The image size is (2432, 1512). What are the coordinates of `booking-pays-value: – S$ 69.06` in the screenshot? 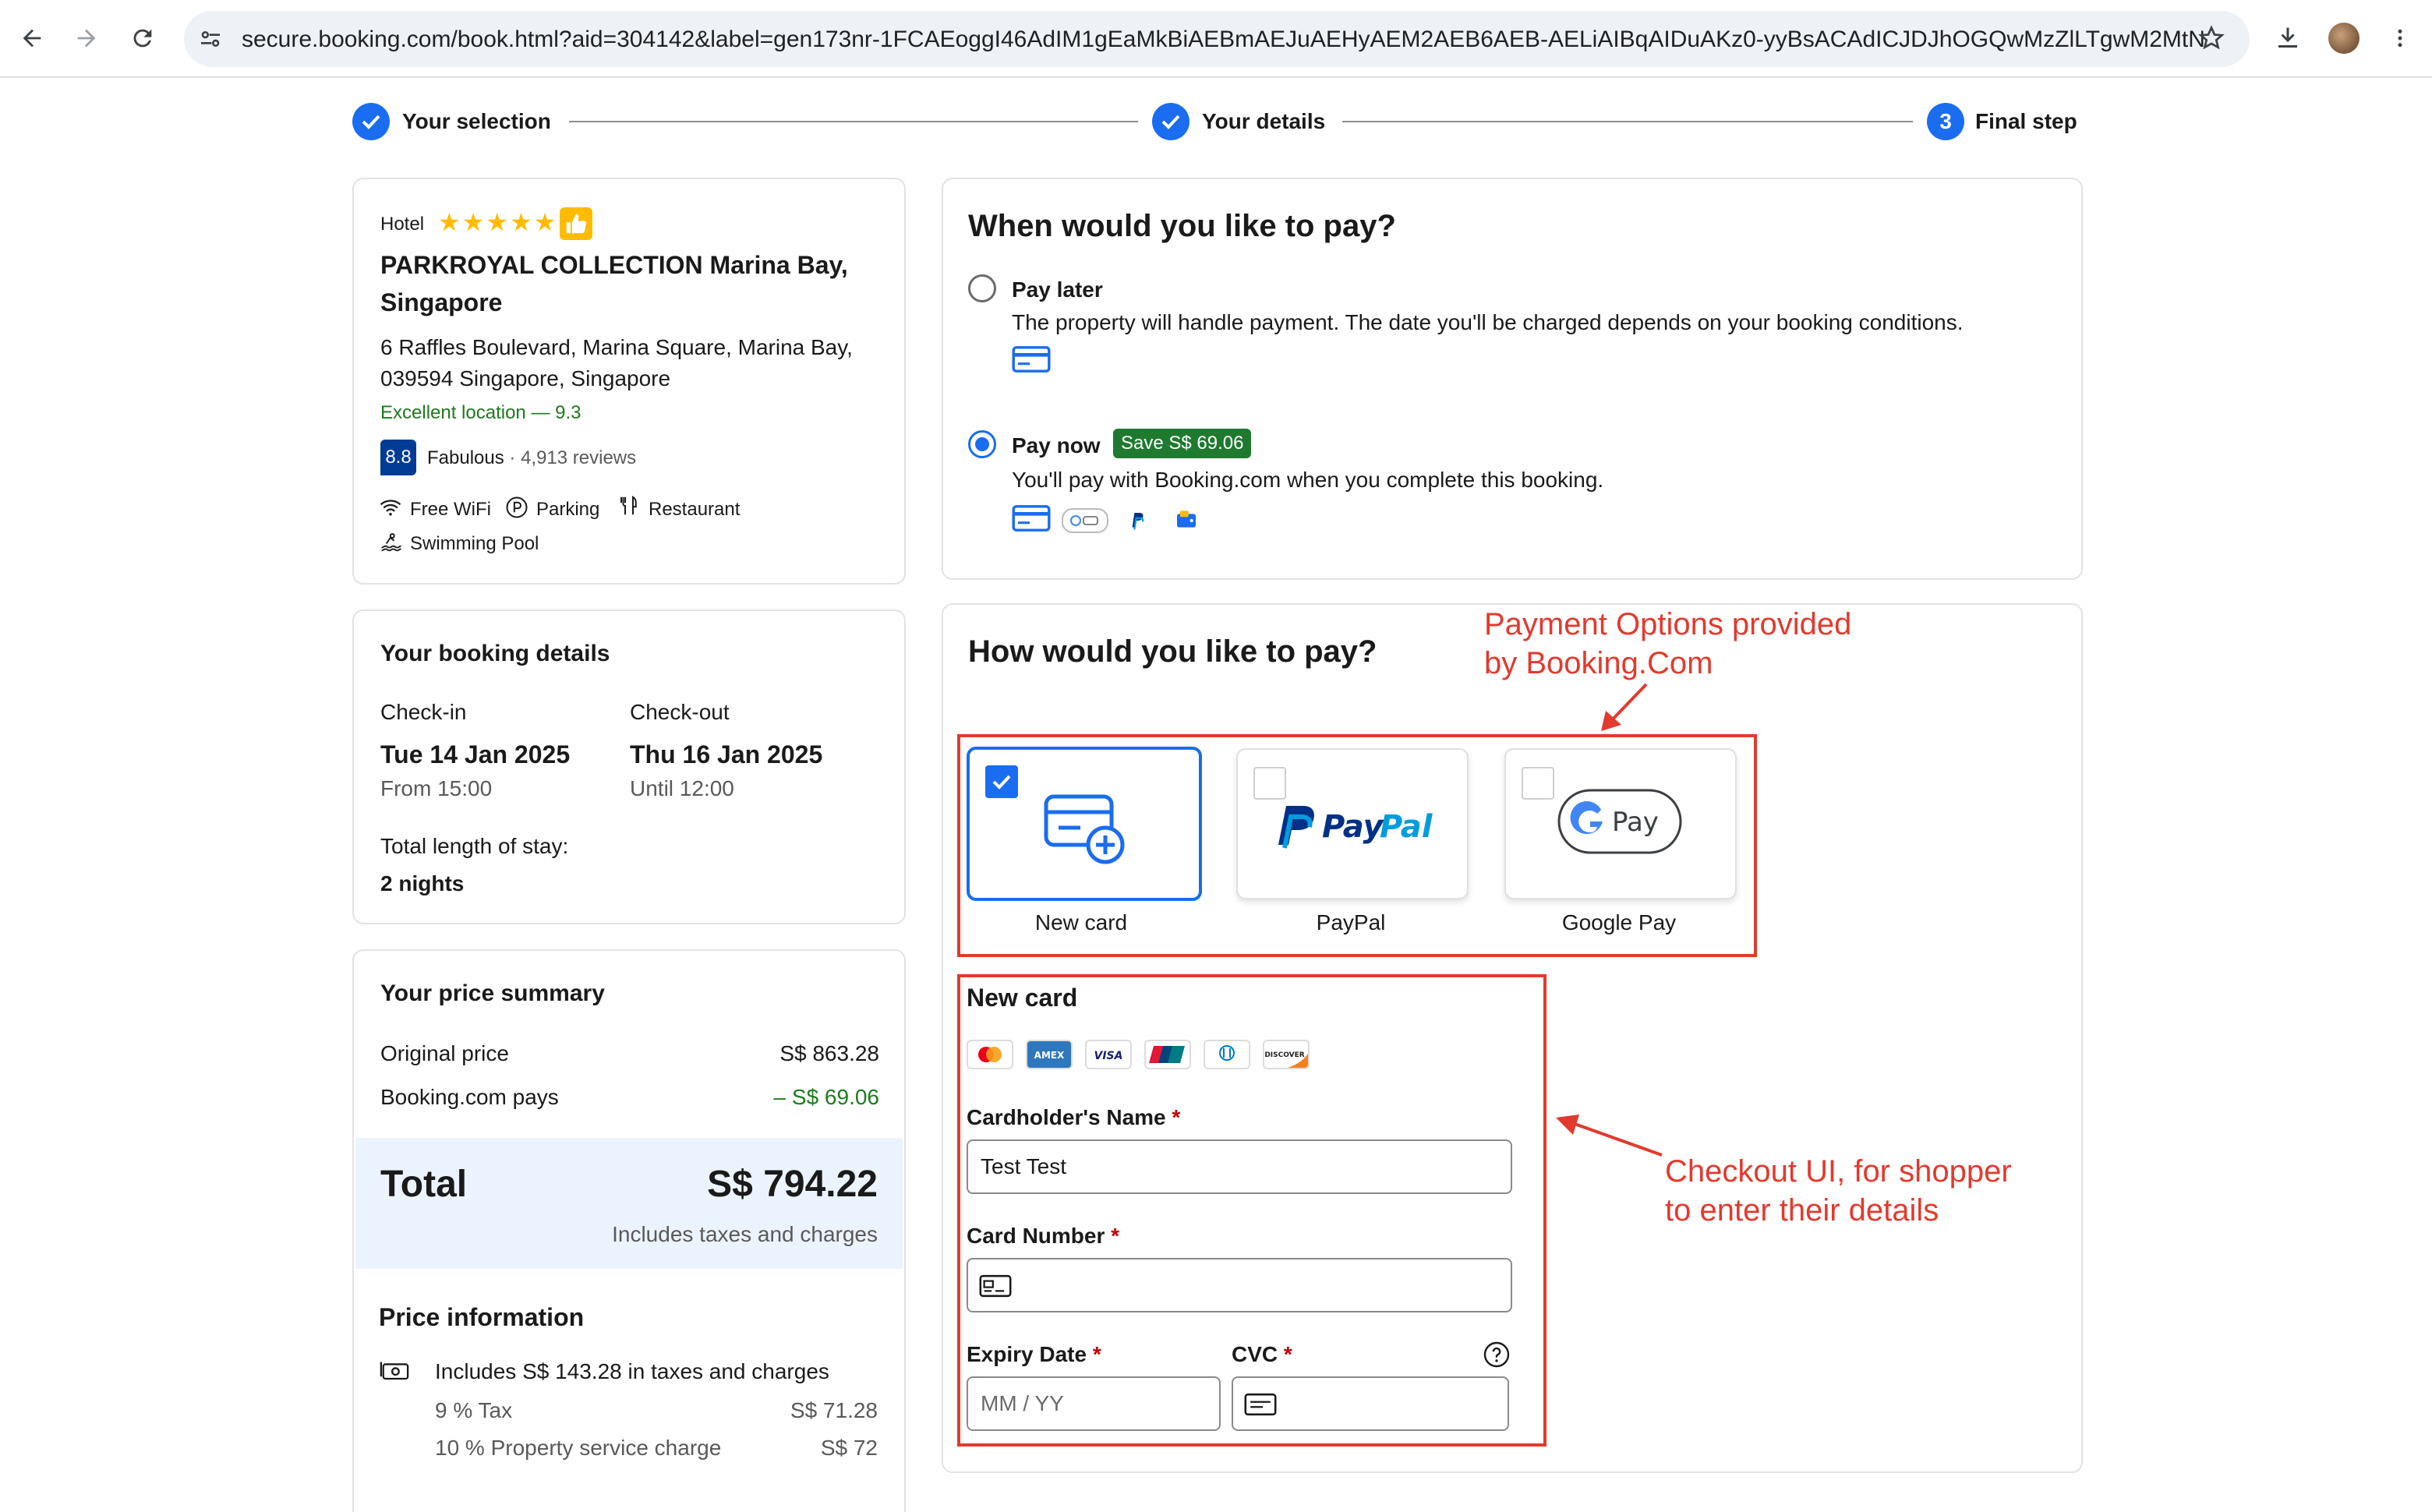 It's located at (826, 1097).